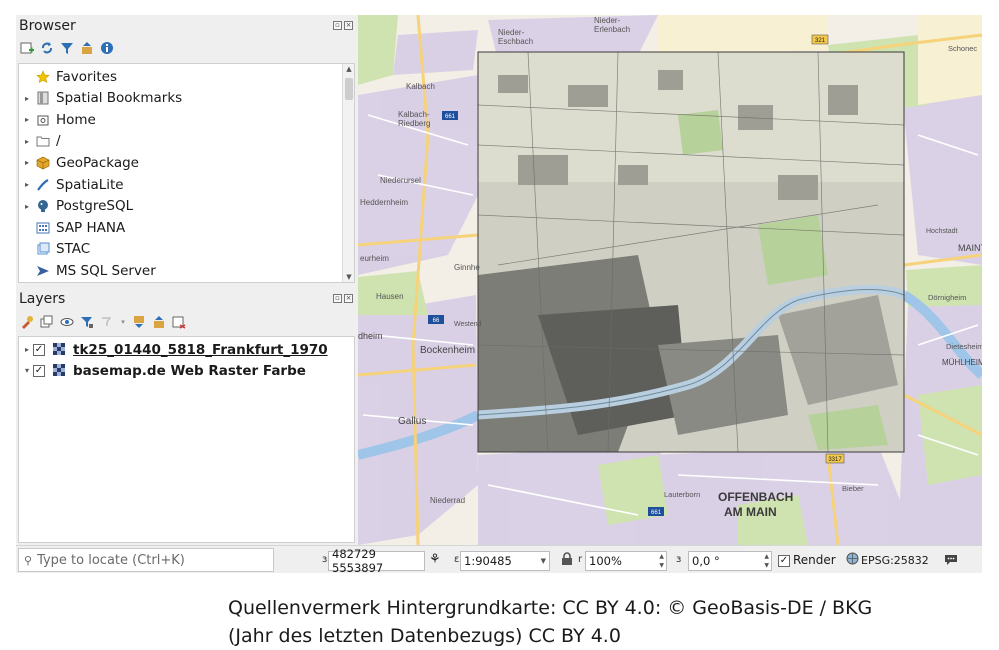  I want to click on label-dietesheim: Dietesheim, so click(964, 346).